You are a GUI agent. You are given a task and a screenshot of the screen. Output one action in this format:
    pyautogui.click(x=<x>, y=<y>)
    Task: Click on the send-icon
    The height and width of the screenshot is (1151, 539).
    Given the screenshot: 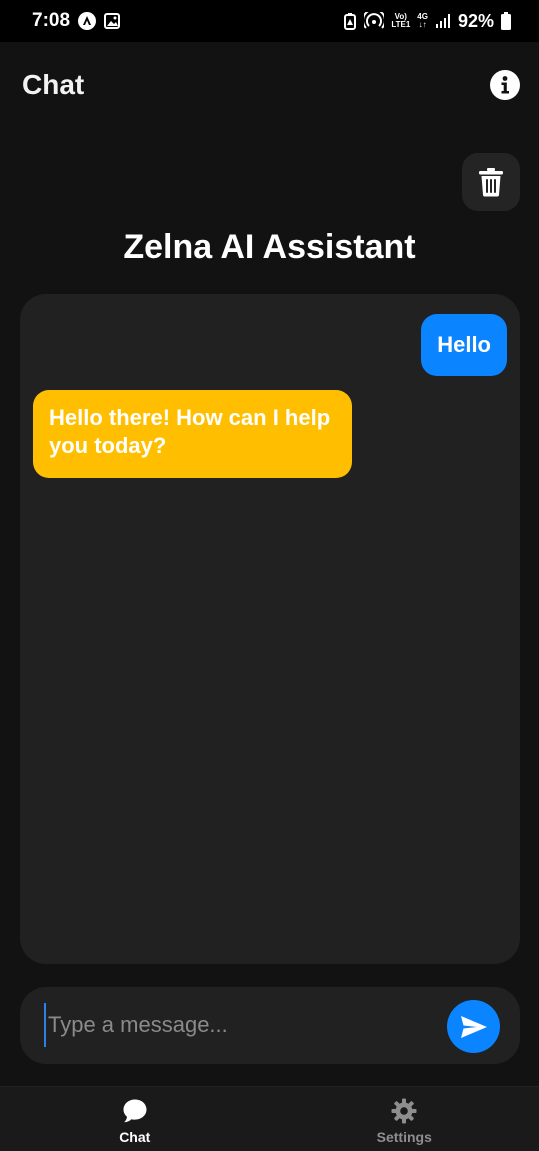 What is the action you would take?
    pyautogui.click(x=473, y=1026)
    